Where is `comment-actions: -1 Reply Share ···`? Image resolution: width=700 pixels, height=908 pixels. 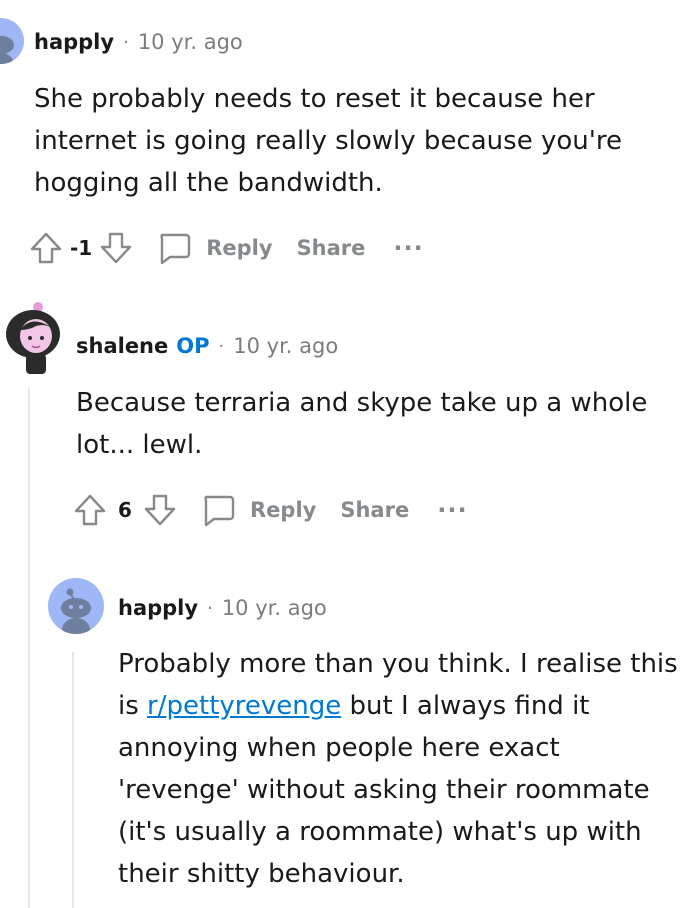
comment-actions: -1 Reply Share ··· is located at coordinates (225, 248).